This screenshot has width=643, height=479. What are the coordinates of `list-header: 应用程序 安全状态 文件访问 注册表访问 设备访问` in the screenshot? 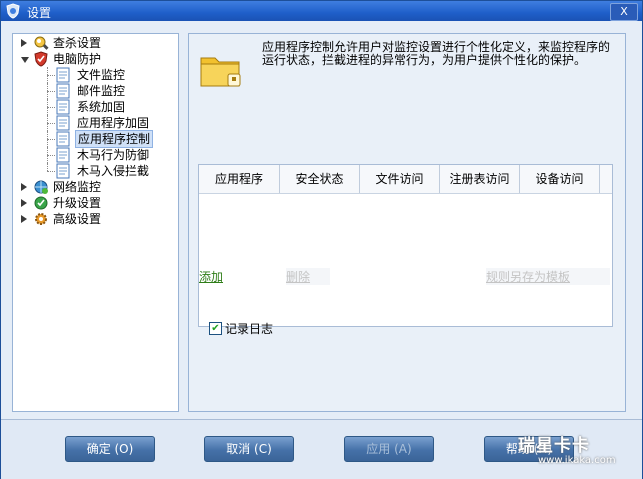 It's located at (405, 179).